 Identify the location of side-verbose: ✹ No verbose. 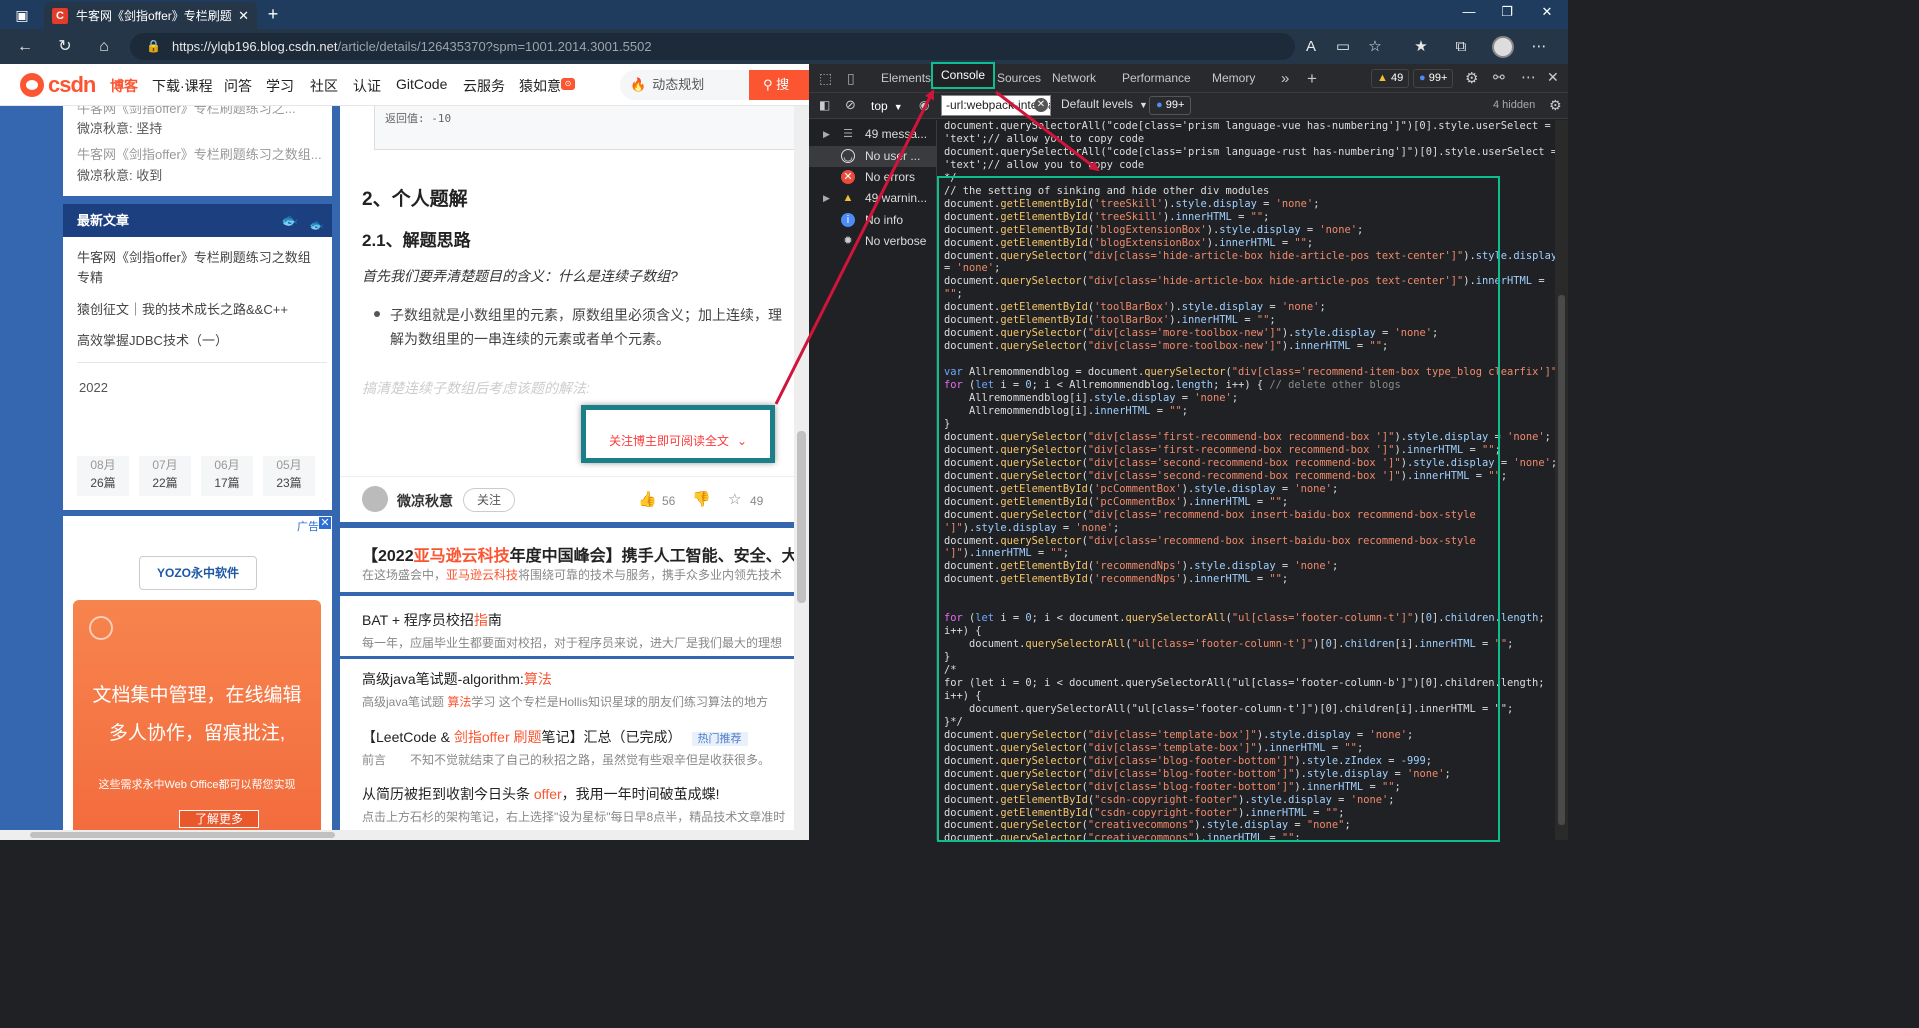
(873, 241).